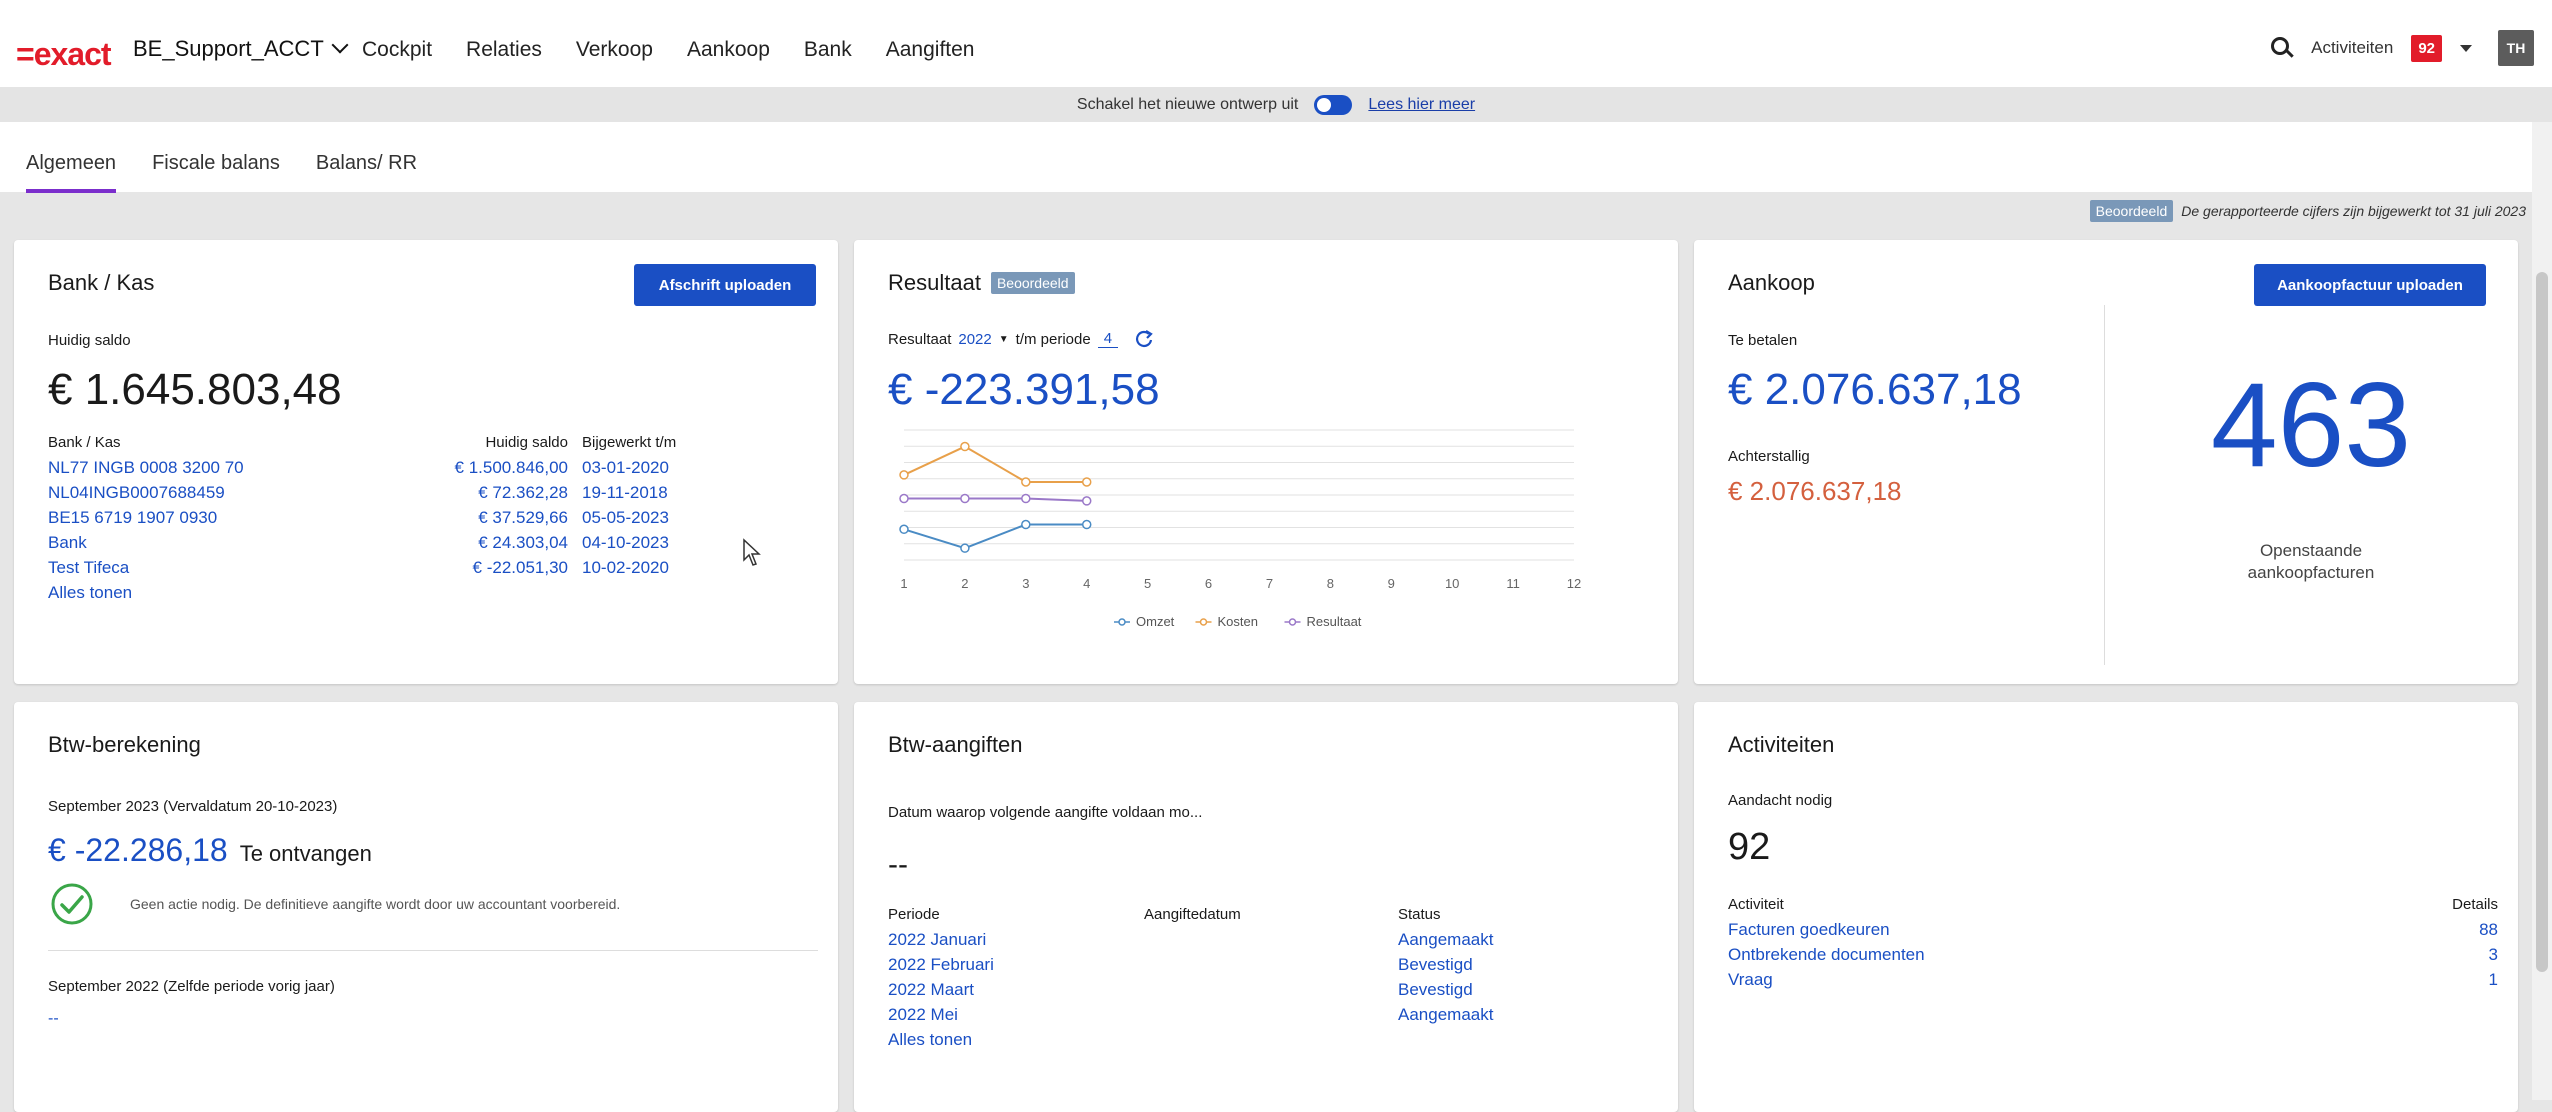 This screenshot has width=2552, height=1112. Describe the element at coordinates (1228, 964) in the screenshot. I see `table-row: 2022 Februari Bevestigd` at that location.